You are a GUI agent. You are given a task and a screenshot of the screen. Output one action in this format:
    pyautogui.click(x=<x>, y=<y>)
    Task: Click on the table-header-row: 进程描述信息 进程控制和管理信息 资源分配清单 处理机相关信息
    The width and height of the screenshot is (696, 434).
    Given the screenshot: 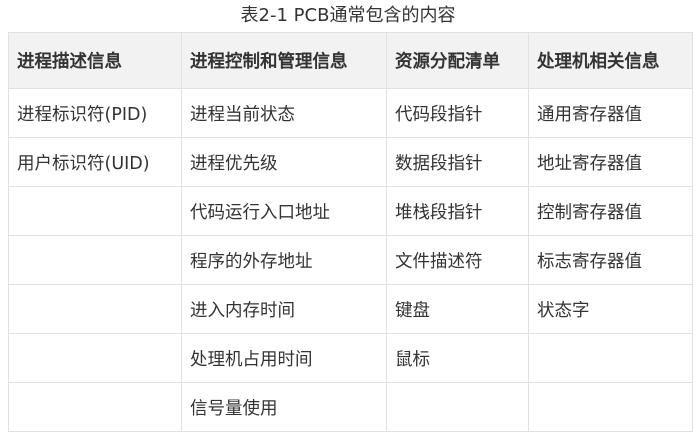 What is the action you would take?
    pyautogui.click(x=350, y=60)
    